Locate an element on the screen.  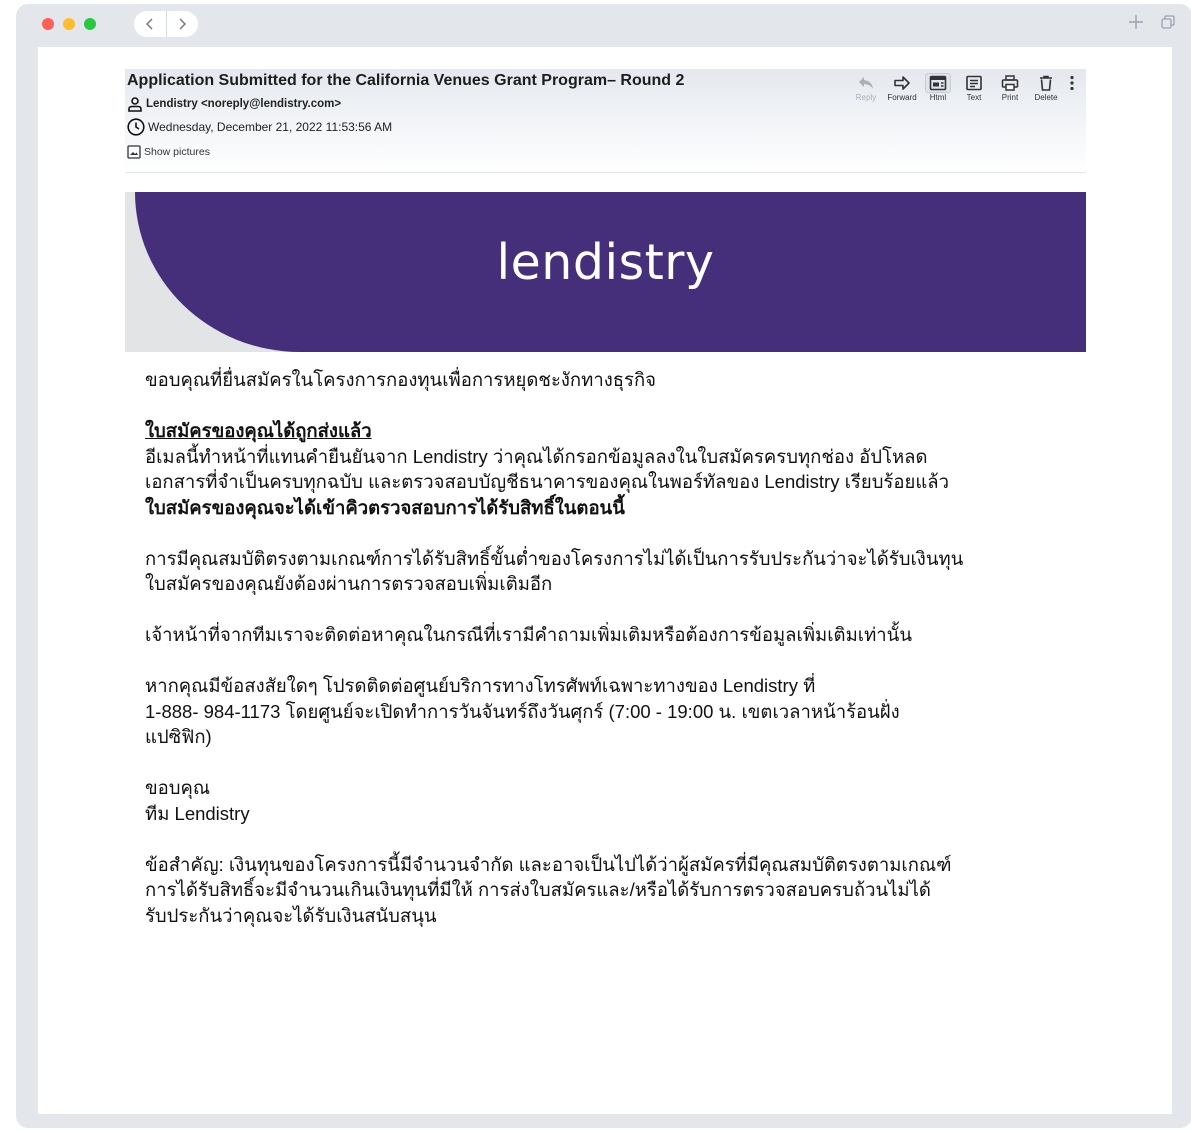
maximize-window-button is located at coordinates (90, 24).